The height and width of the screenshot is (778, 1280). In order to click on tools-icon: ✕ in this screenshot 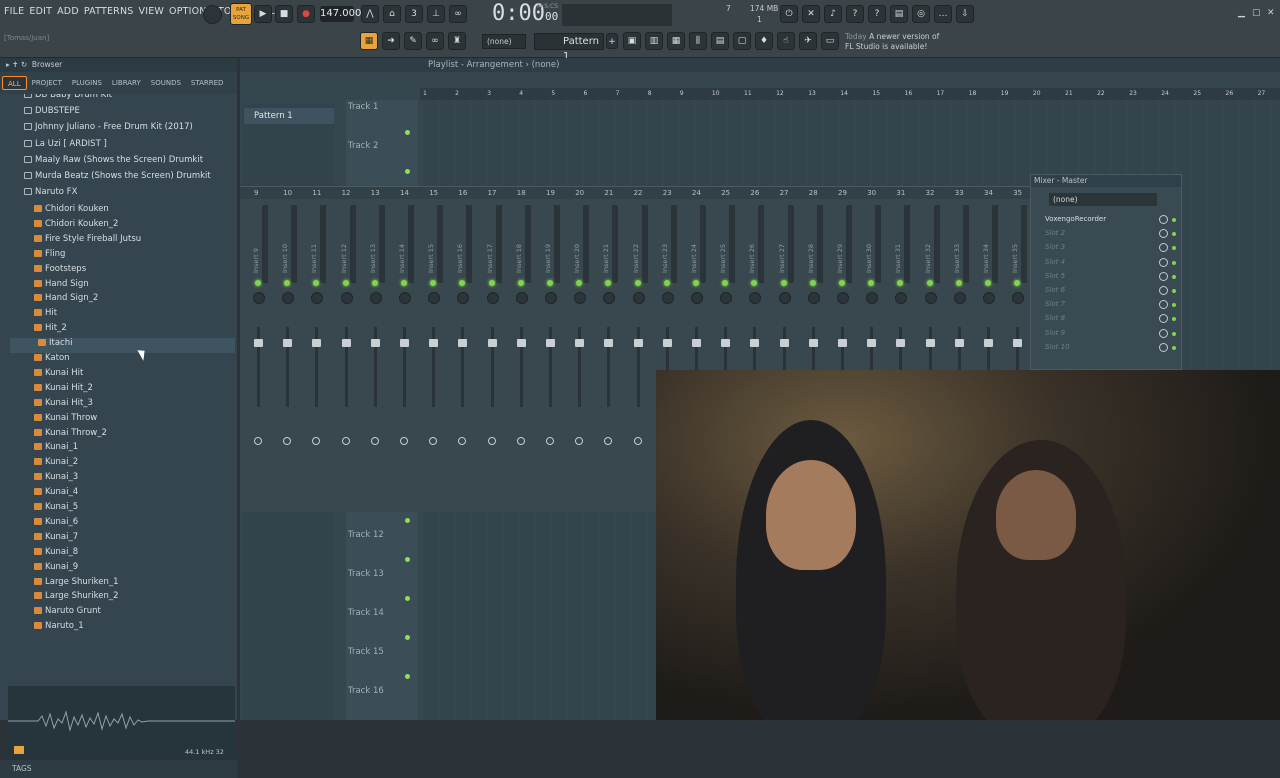, I will do `click(811, 14)`.